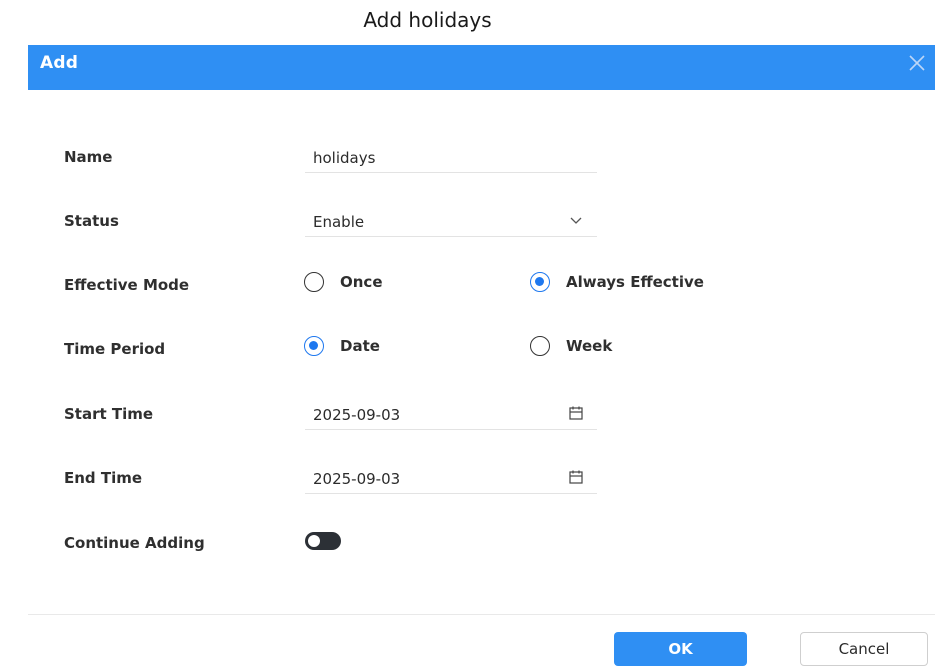 The image size is (935, 666). I want to click on radio-always-effective-circle, so click(540, 282).